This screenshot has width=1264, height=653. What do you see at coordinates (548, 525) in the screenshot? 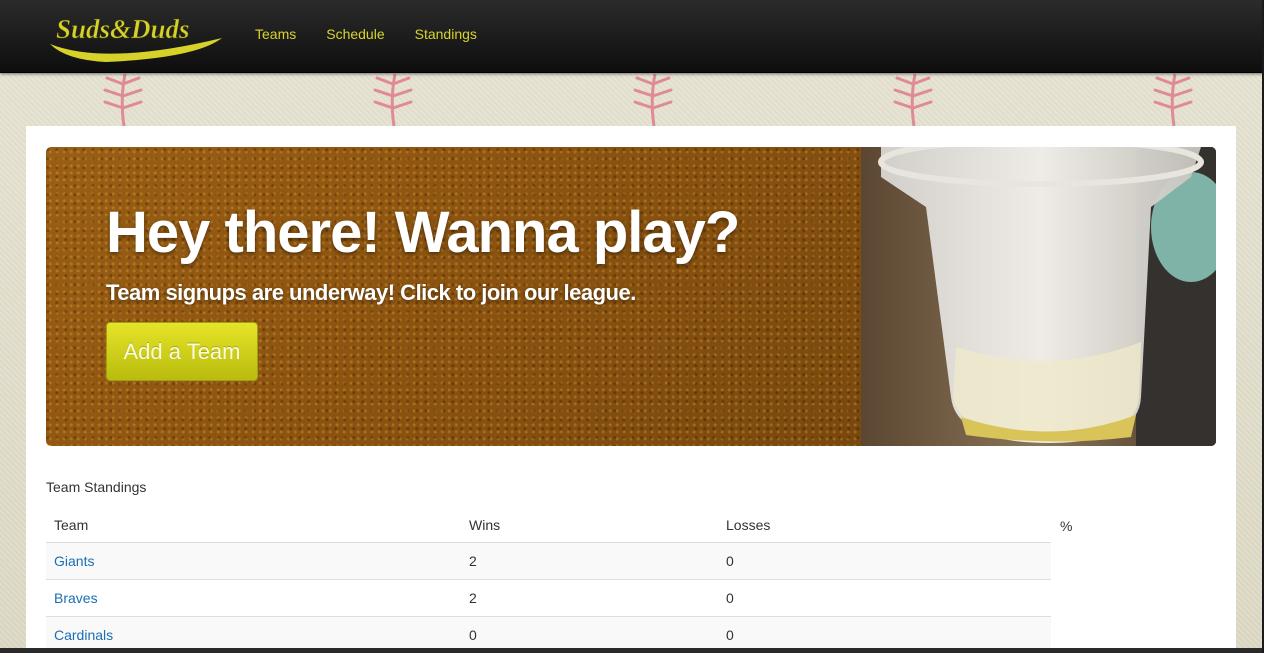
I see `table-header-row: Team Wins Losses` at bounding box center [548, 525].